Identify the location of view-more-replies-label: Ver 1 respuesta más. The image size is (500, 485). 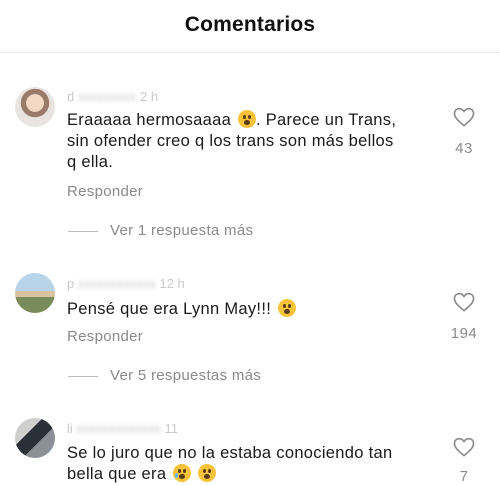
(181, 230).